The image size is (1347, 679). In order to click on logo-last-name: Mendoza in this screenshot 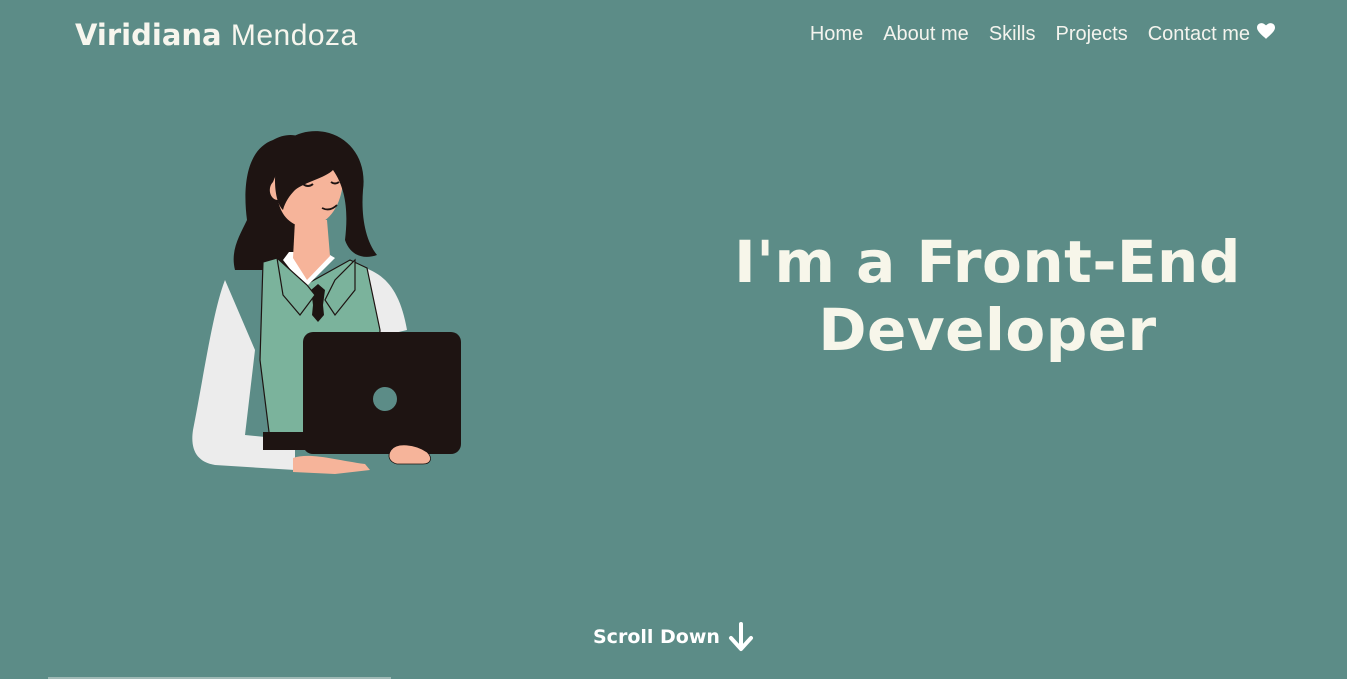, I will do `click(294, 35)`.